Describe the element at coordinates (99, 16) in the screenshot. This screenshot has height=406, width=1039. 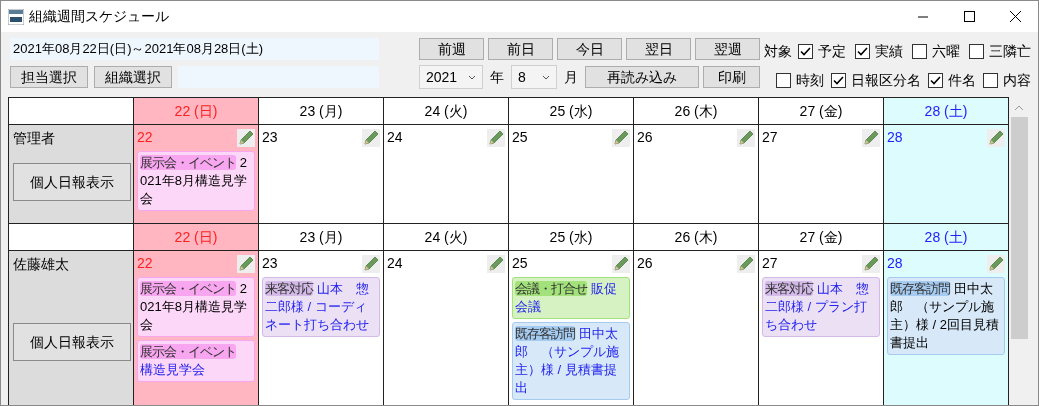
I see `window-title: 組織週間スケジュール` at that location.